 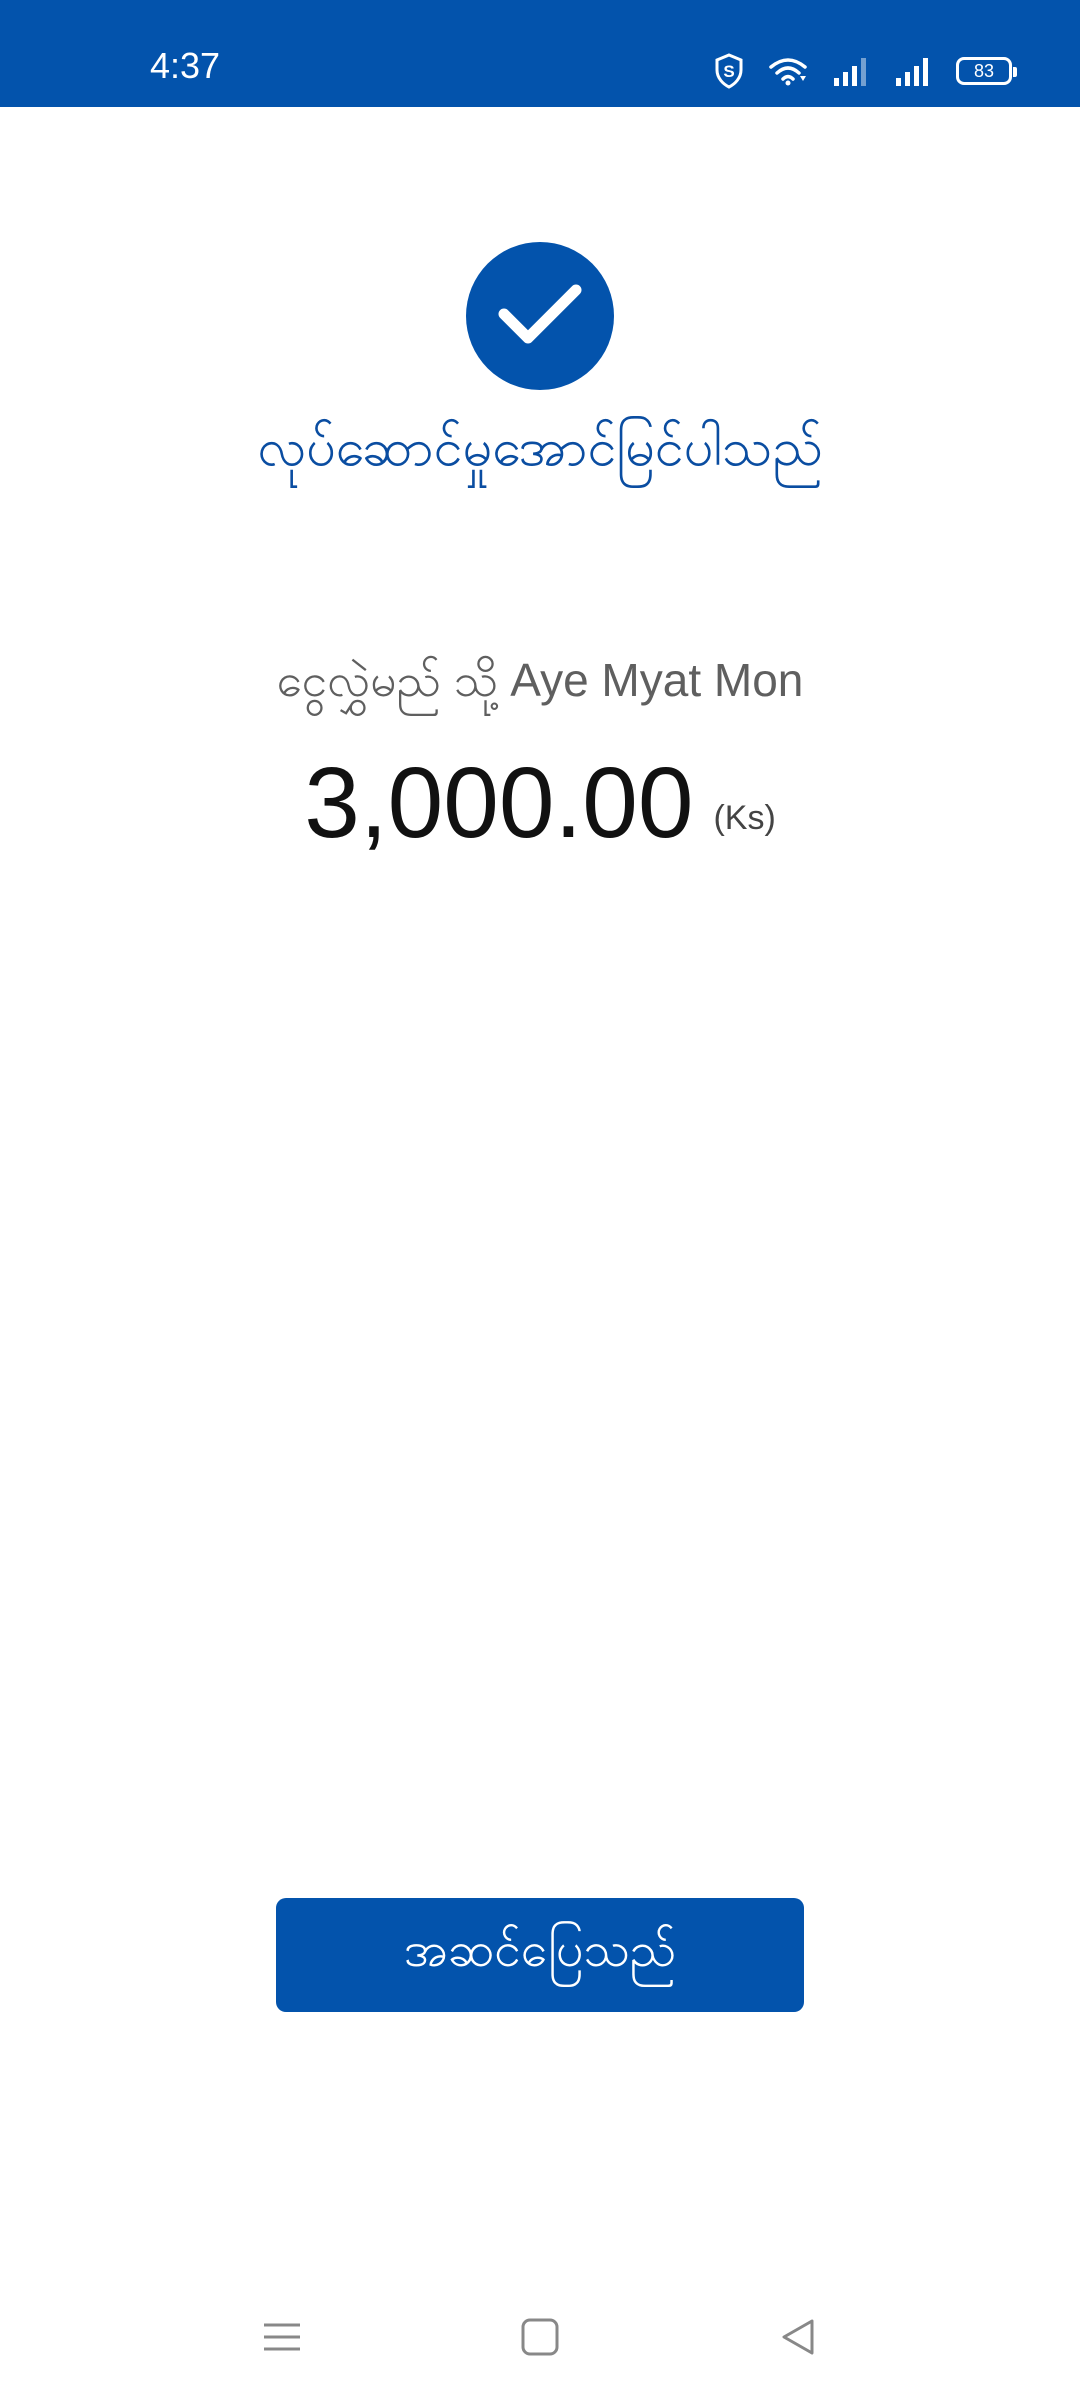 I want to click on status-bar: 4:37 S 83, so click(x=540, y=53).